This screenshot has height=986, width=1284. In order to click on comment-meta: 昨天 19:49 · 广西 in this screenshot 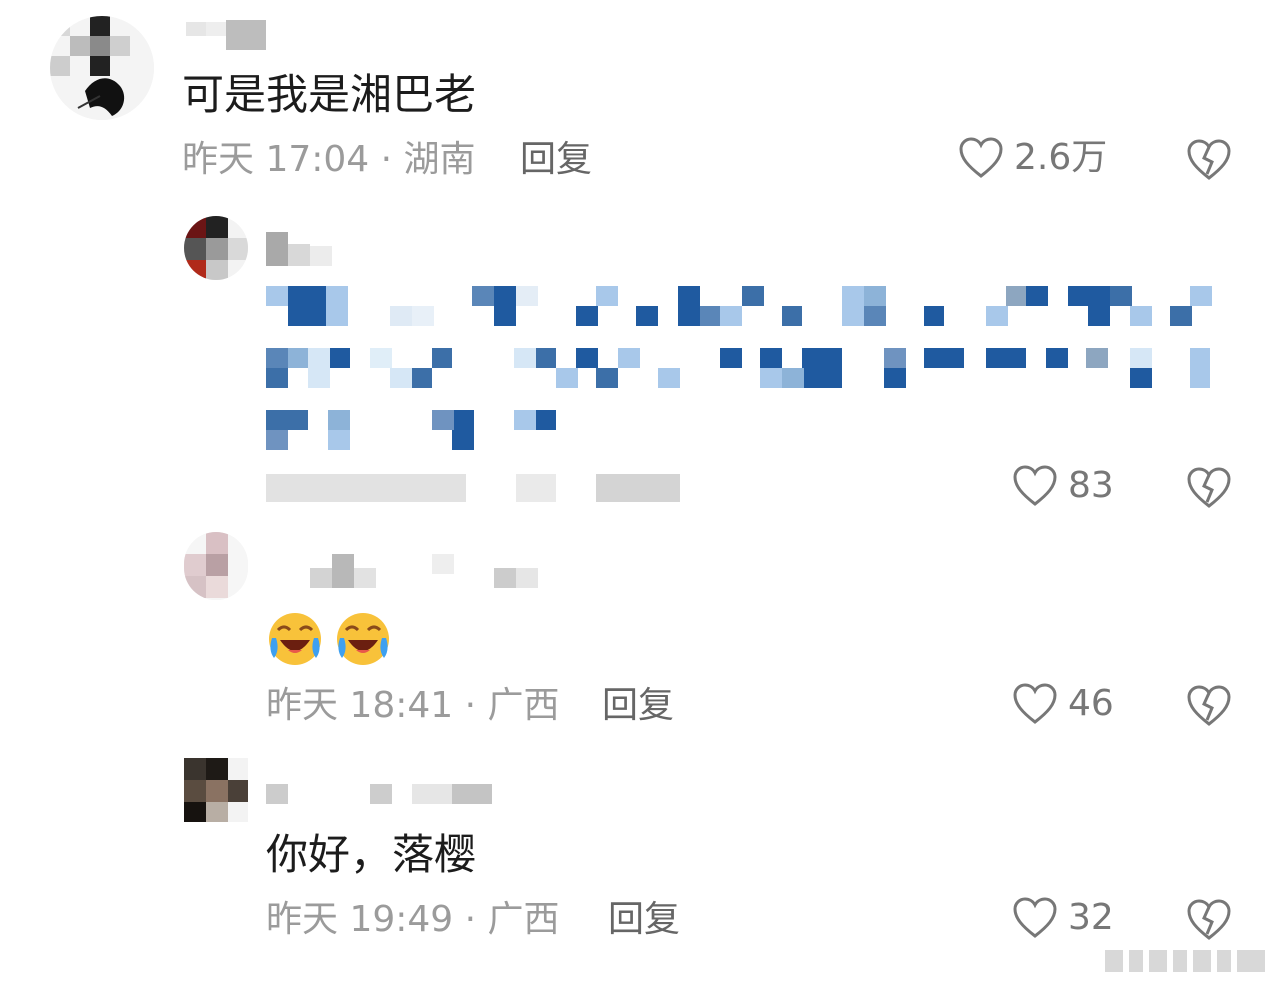, I will do `click(413, 919)`.